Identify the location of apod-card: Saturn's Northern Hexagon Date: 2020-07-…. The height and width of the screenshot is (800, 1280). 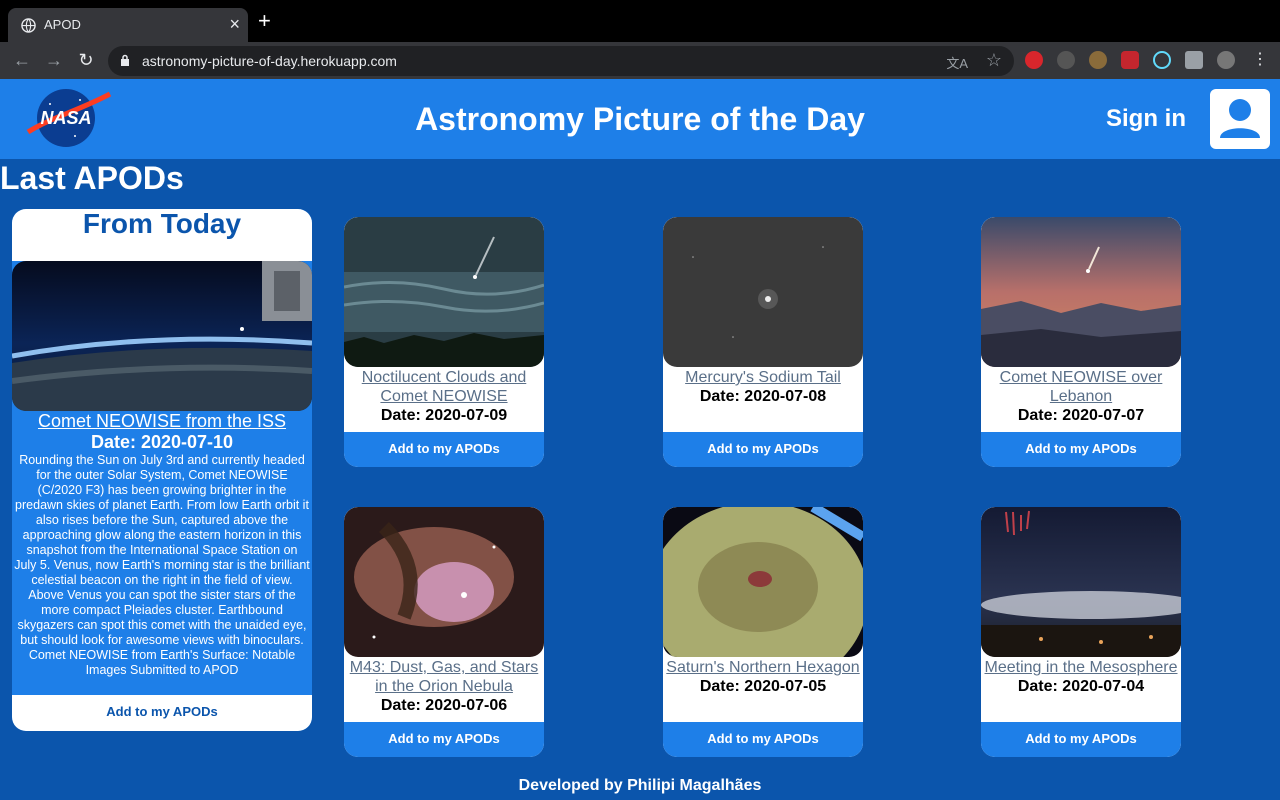
(763, 632).